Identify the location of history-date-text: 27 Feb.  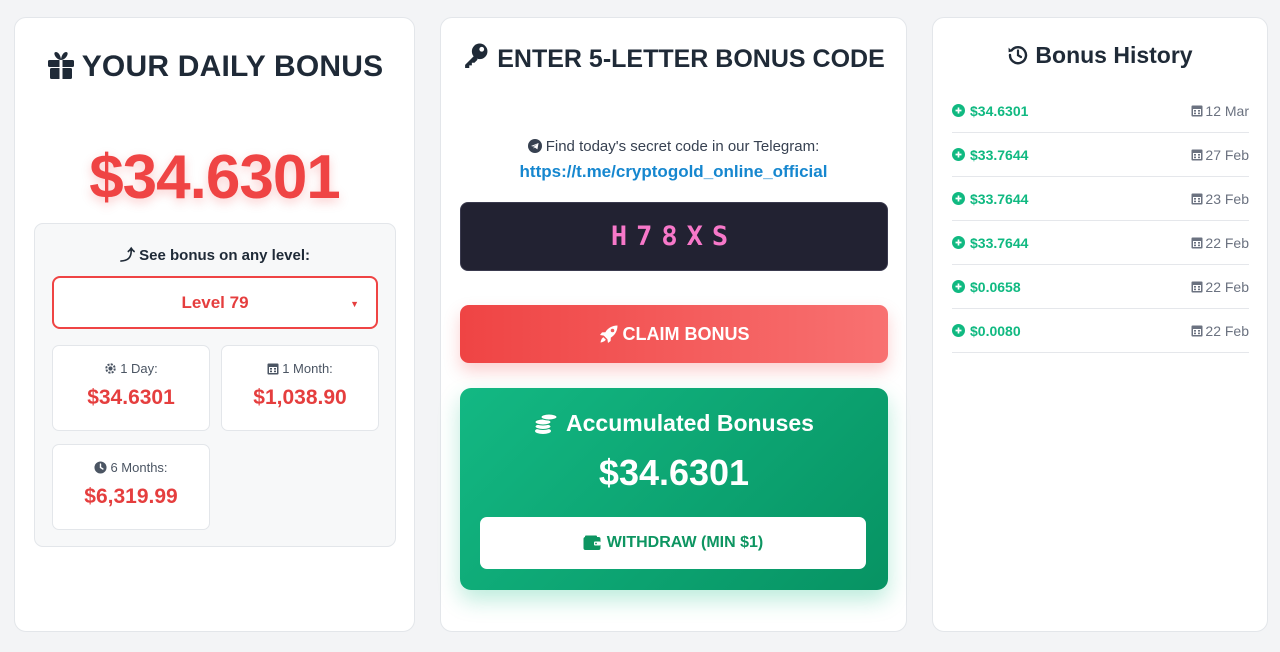
(1227, 154).